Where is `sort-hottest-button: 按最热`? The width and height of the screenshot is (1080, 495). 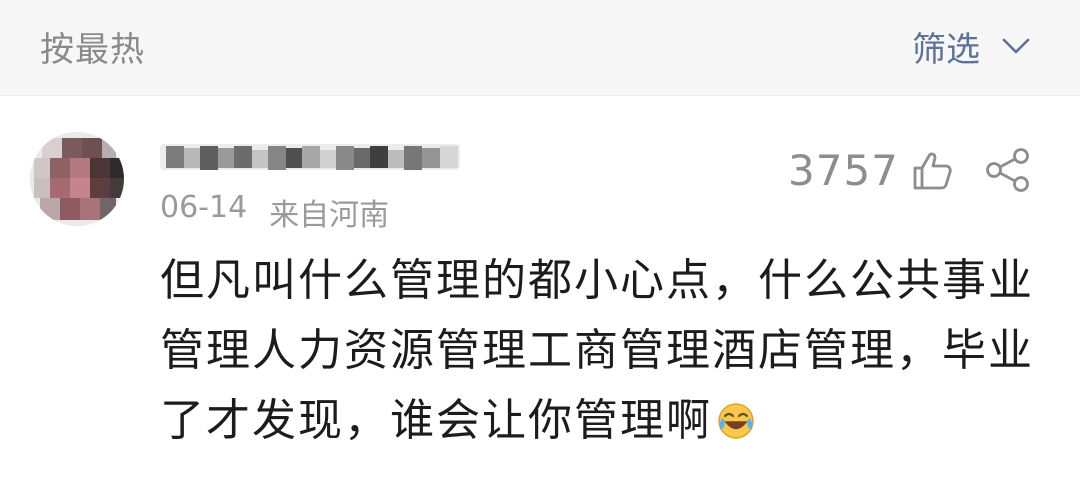
sort-hottest-button: 按最热 is located at coordinates (92, 46).